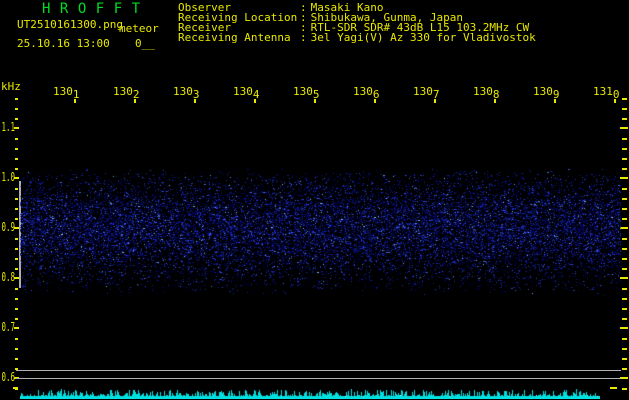 The height and width of the screenshot is (400, 629). What do you see at coordinates (63, 43) in the screenshot?
I see `observation-datetime: 25.10.16 13:00` at bounding box center [63, 43].